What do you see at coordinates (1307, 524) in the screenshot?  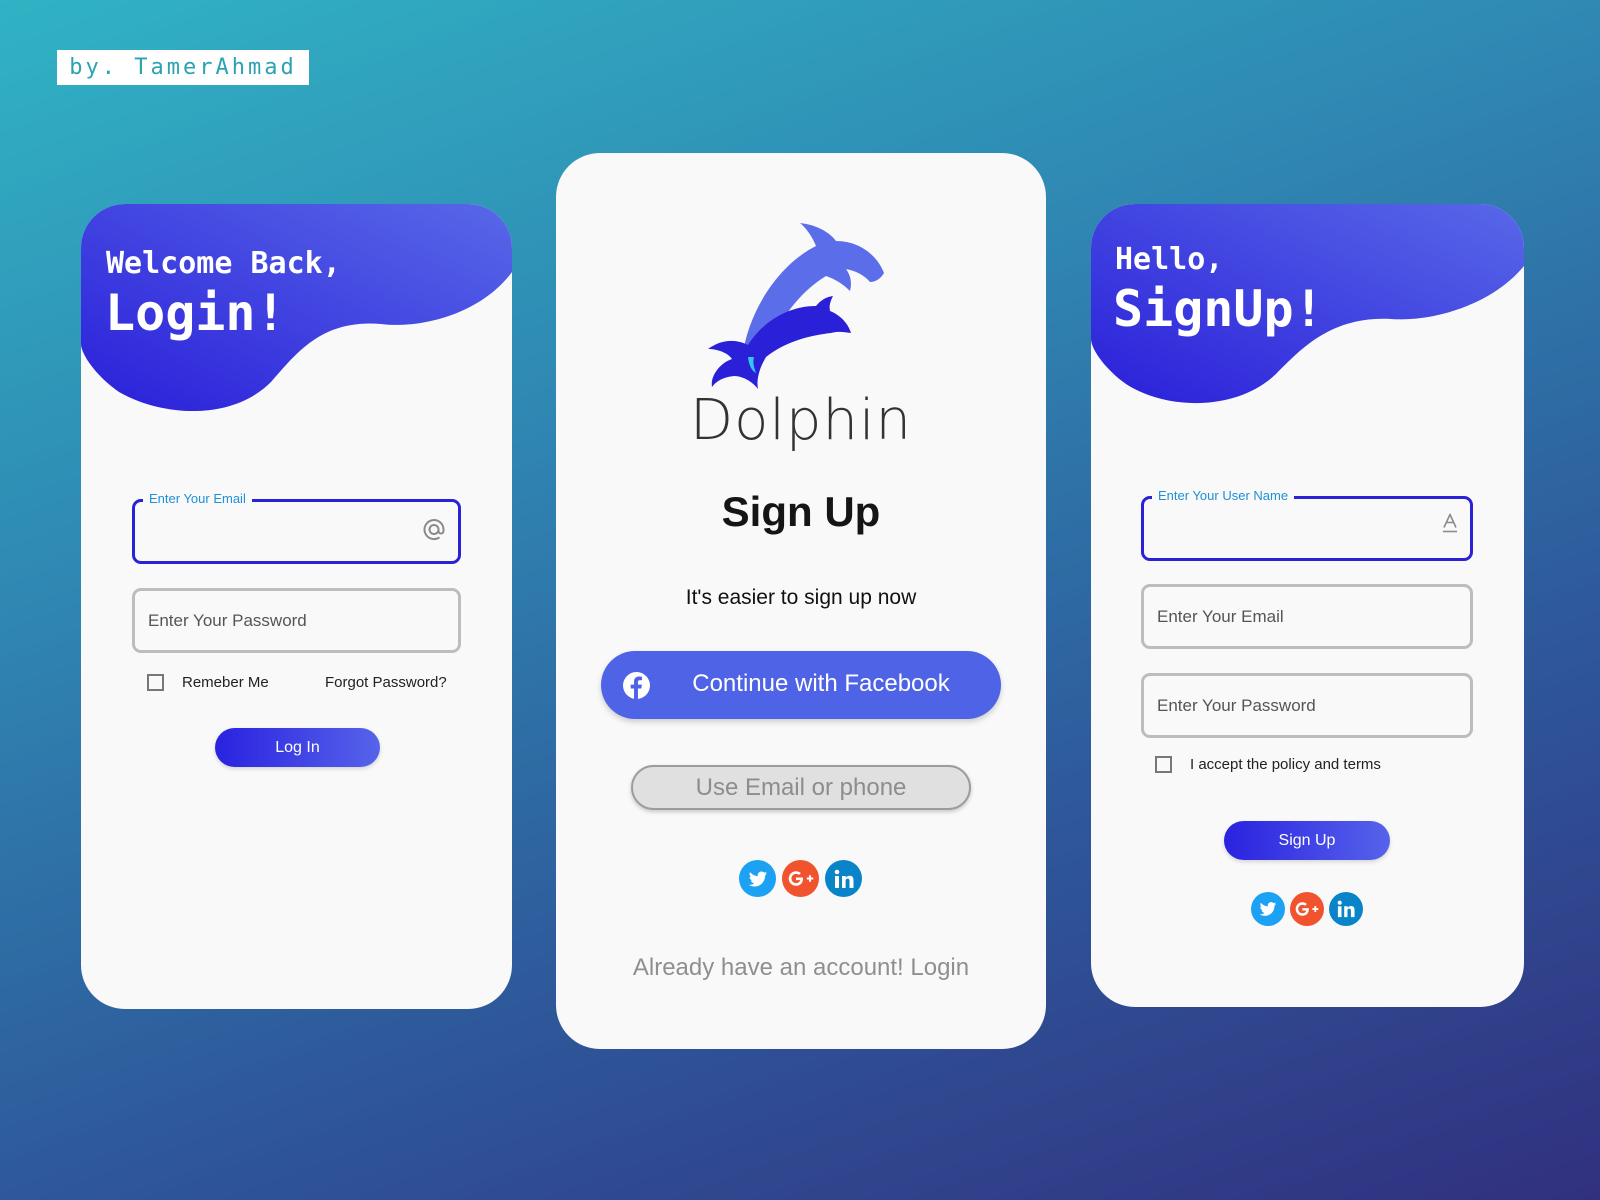 I see `username-field: Enter Your User Name` at bounding box center [1307, 524].